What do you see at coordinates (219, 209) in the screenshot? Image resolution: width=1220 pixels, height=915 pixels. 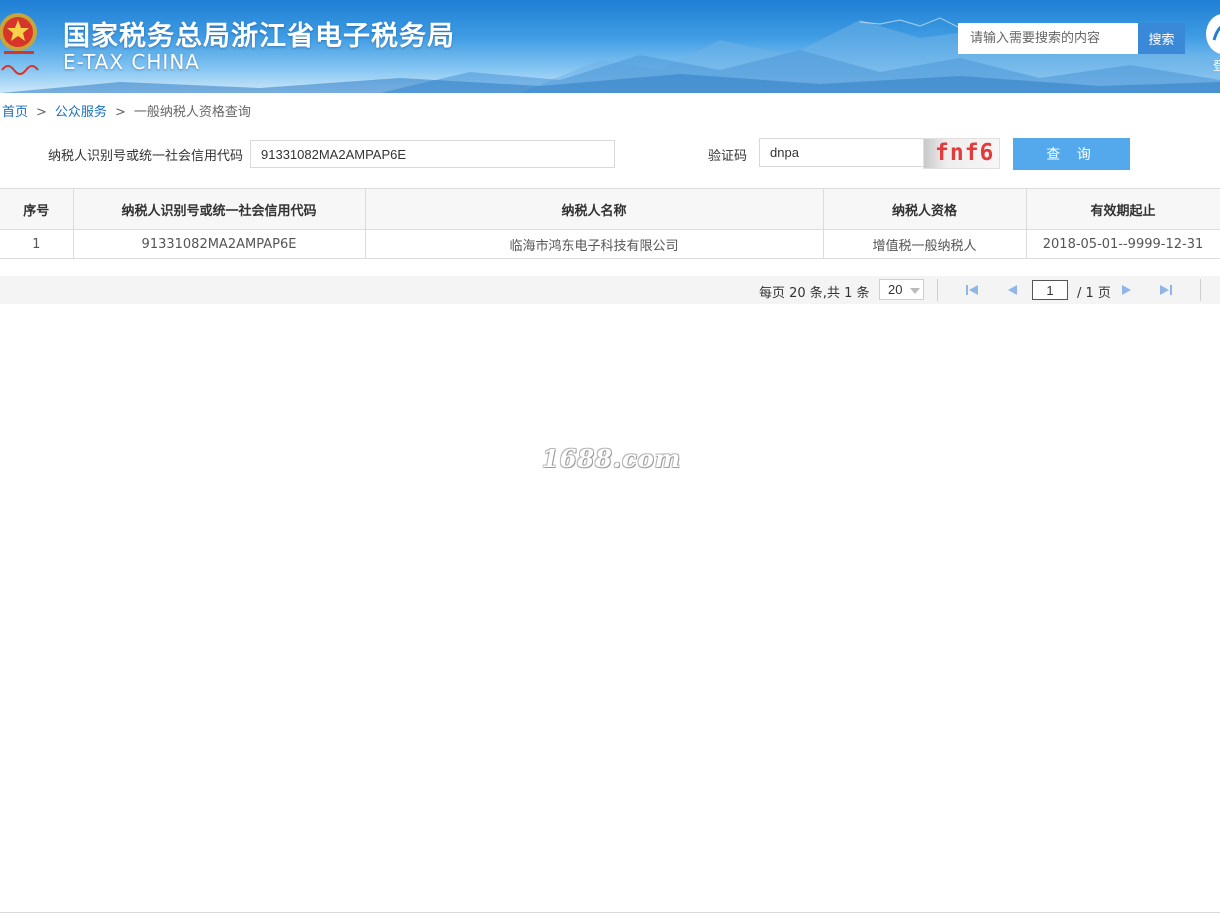 I see `column-header-taxpayer-id: 纳税人识别号或统一社会信用代码` at bounding box center [219, 209].